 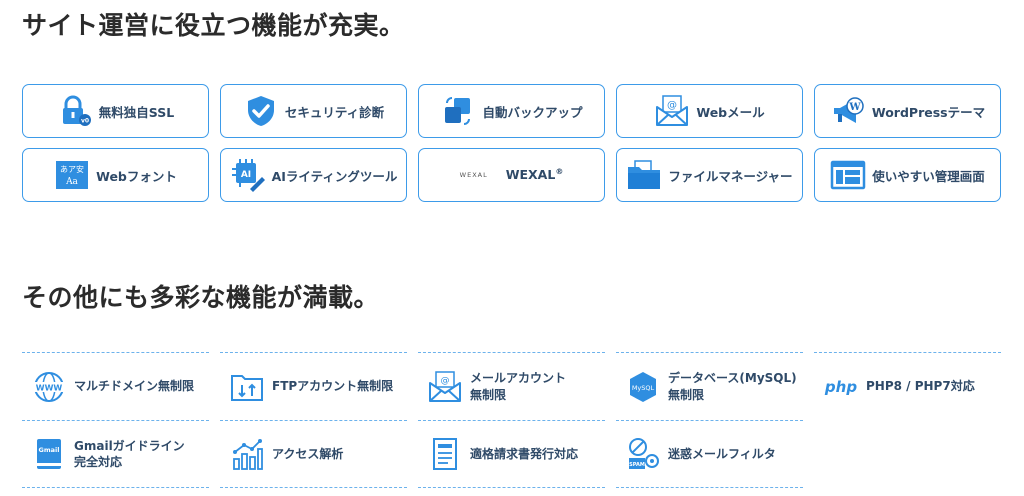 I want to click on www-globe-icon: WWW, so click(x=49, y=387).